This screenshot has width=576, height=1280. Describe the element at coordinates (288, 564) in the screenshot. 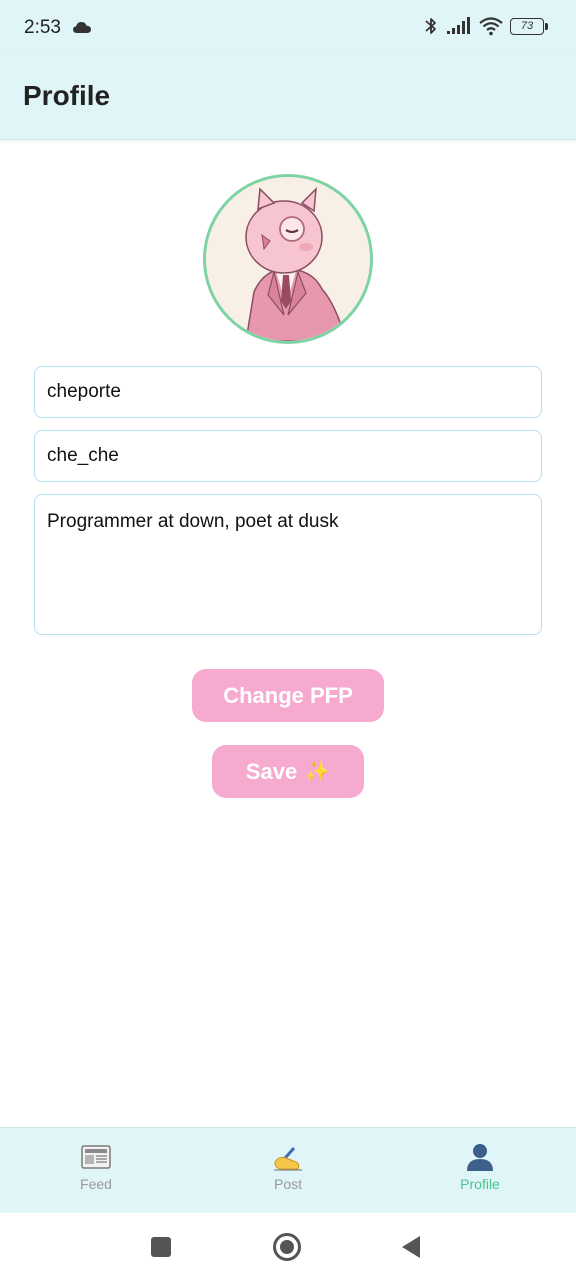

I see `bio-field: Programmer at down, poet at dusk` at that location.